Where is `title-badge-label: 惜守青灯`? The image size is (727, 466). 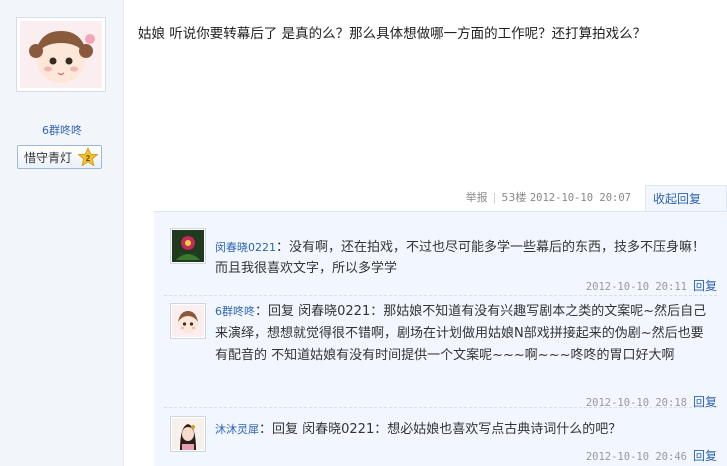
title-badge-label: 惜守青灯 is located at coordinates (48, 157).